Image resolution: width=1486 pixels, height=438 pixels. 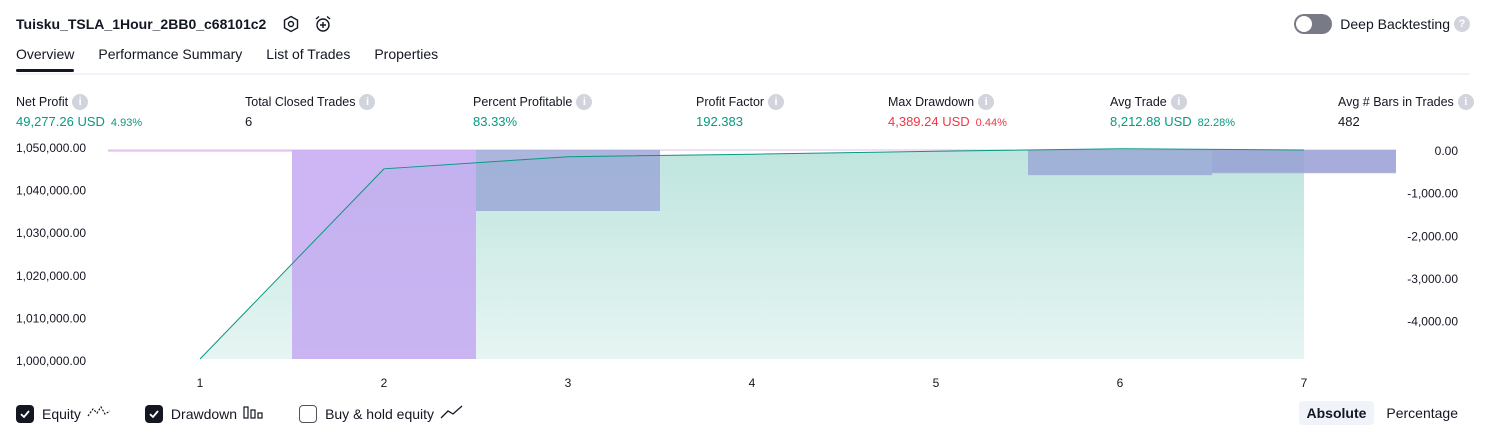 I want to click on metric-value: 83.33%, so click(x=495, y=121).